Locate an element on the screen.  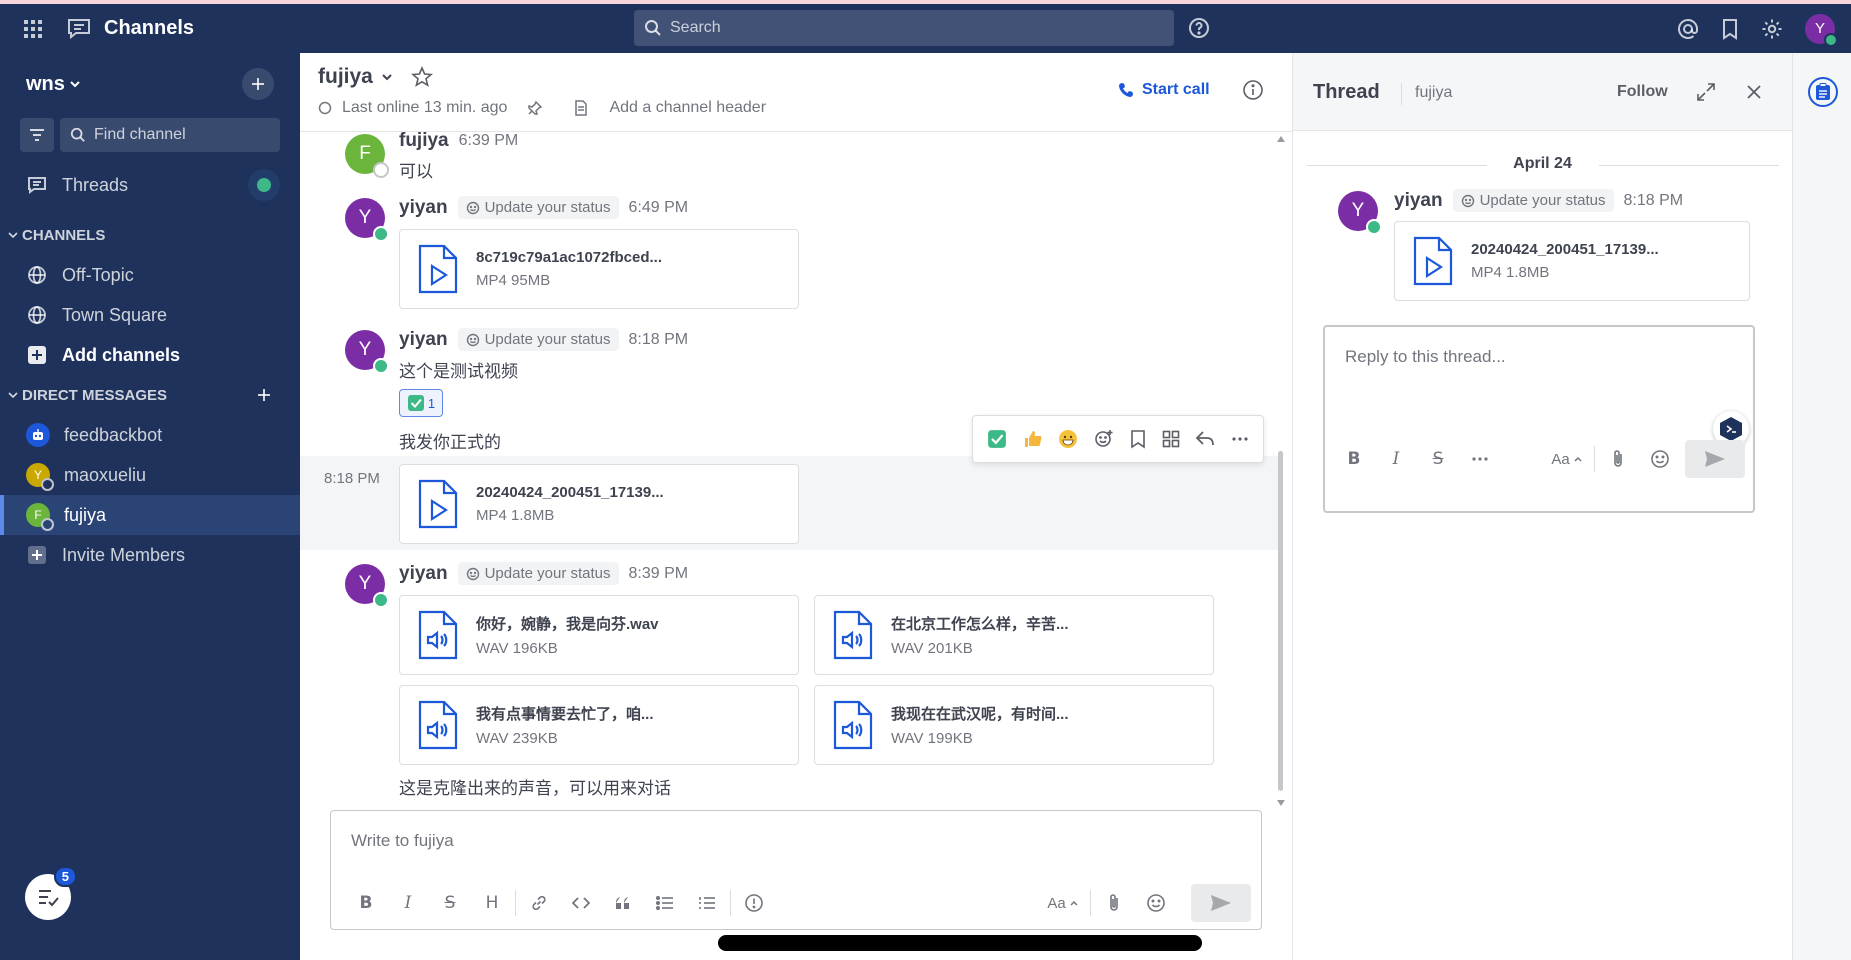
team-menu-button: wns is located at coordinates (53, 84).